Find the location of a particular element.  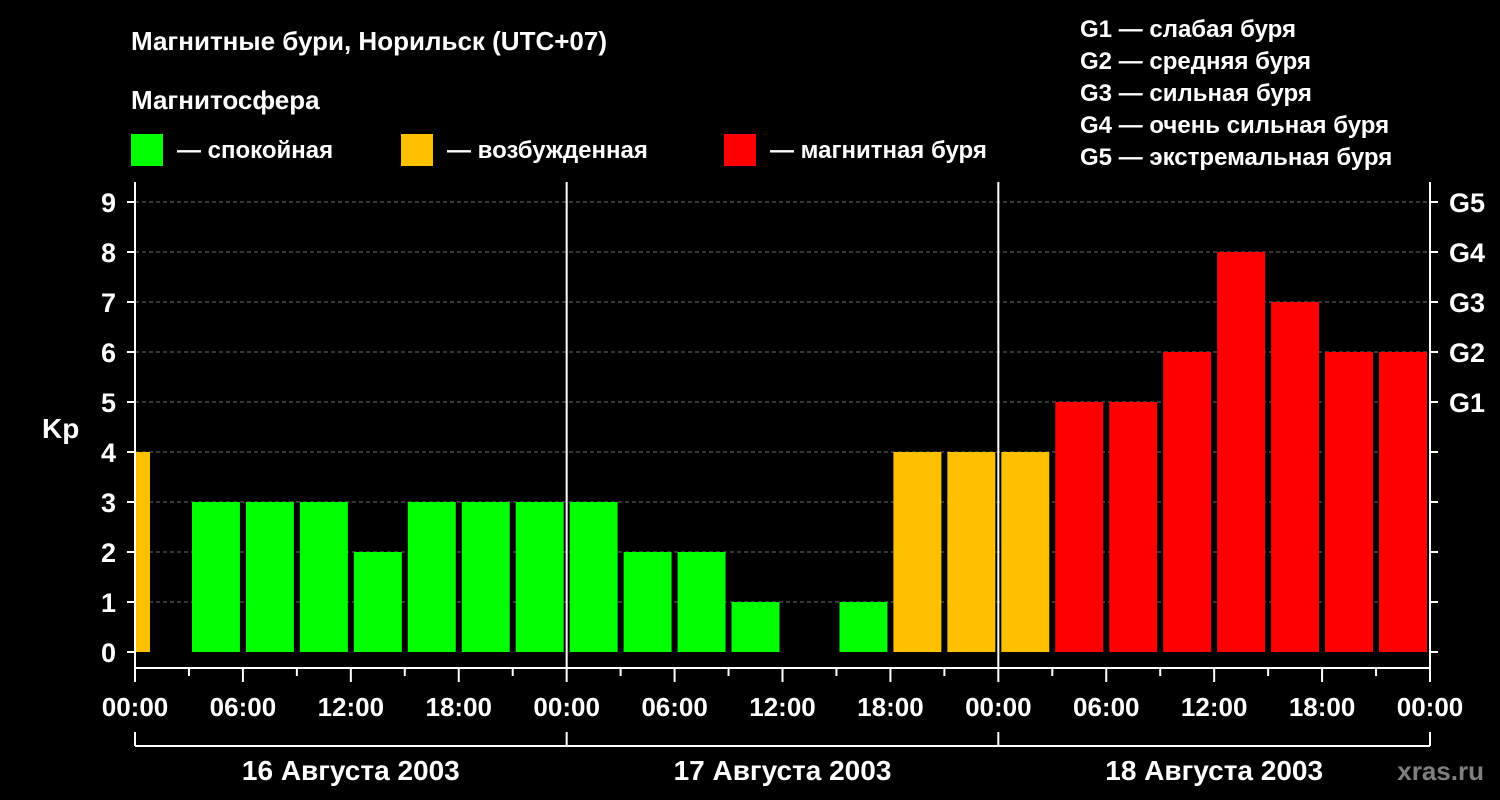

legend-label-calm: — спокойная is located at coordinates (255, 150).